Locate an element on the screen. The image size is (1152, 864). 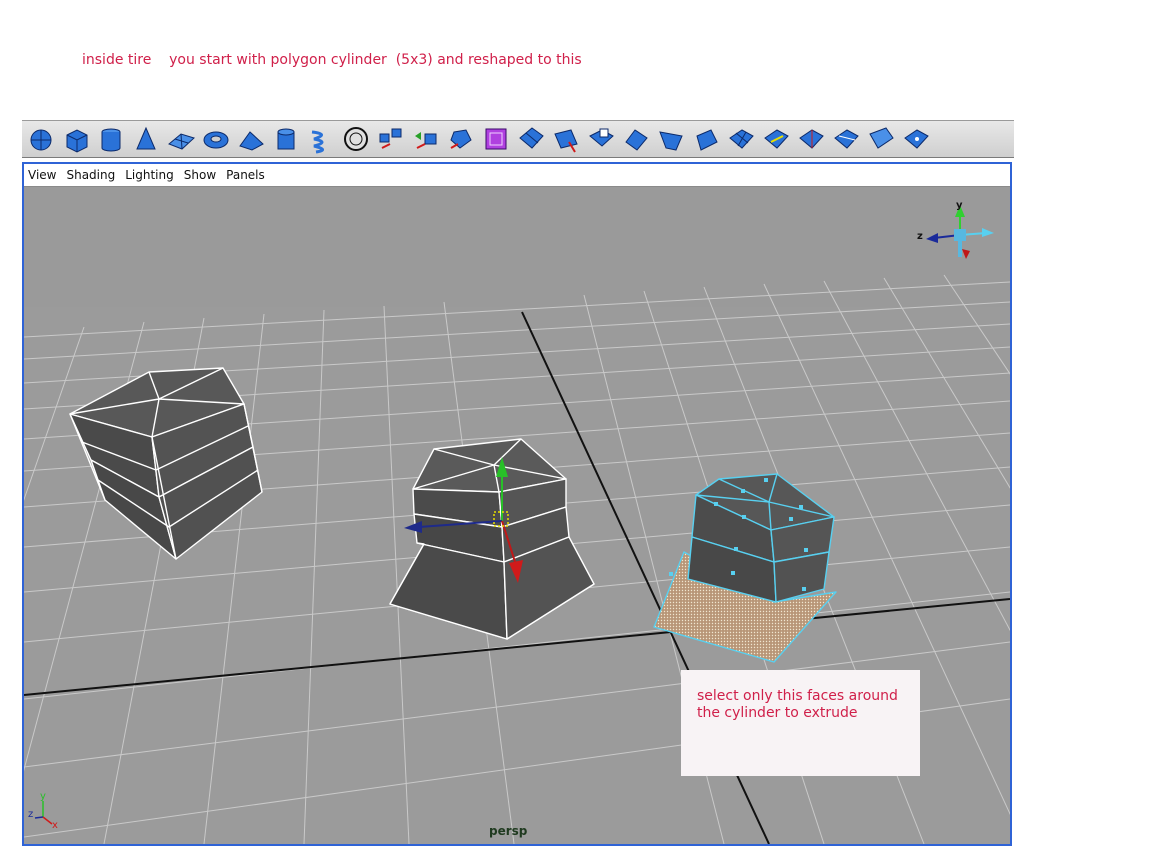
axis-indicator: y z x is located at coordinates (43, 811).